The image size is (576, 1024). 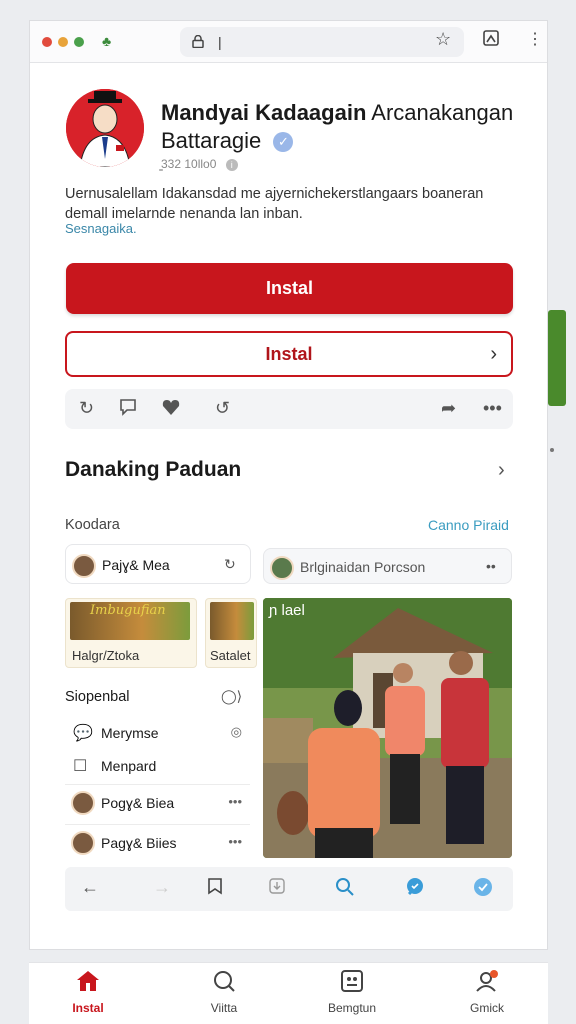 I want to click on profile-meta: ̳332 10llo0 i, so click(x=199, y=164).